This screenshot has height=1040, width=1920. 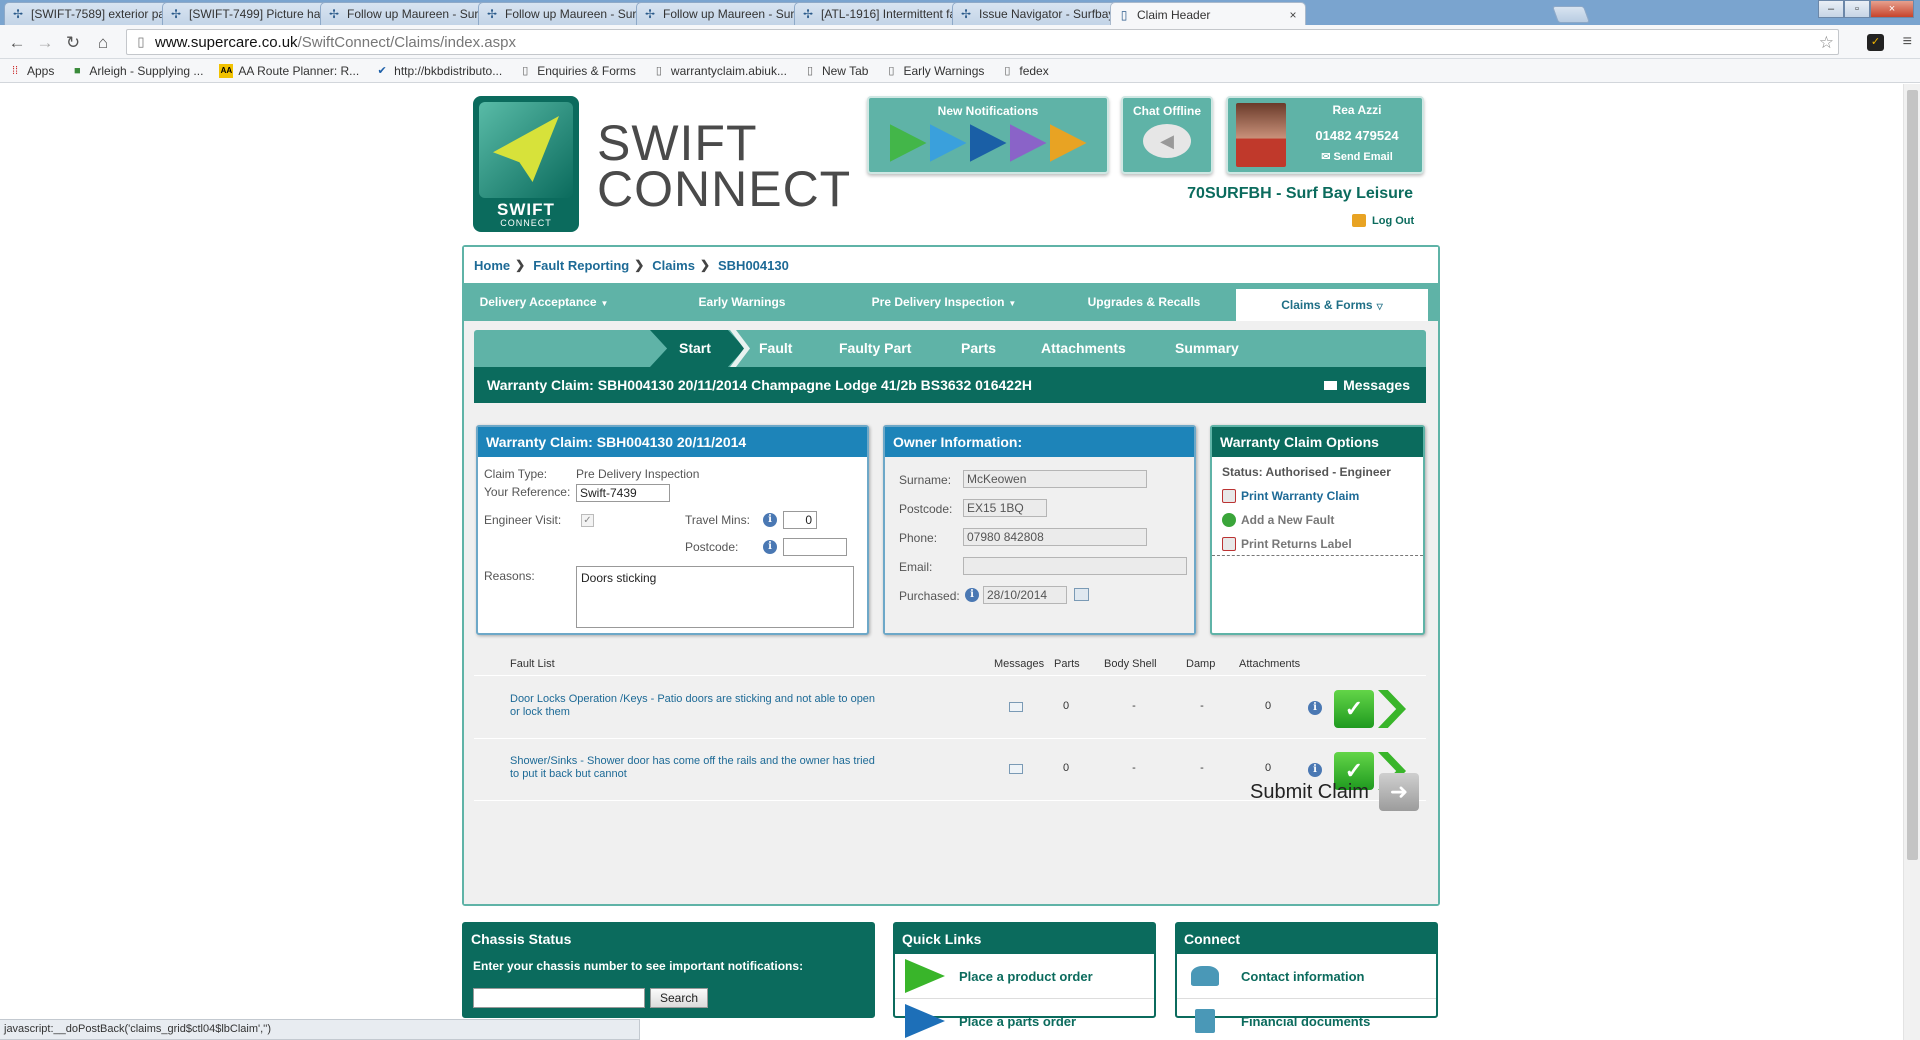 I want to click on print-warranty-claim-link: Print Warranty Claim, so click(x=1290, y=496).